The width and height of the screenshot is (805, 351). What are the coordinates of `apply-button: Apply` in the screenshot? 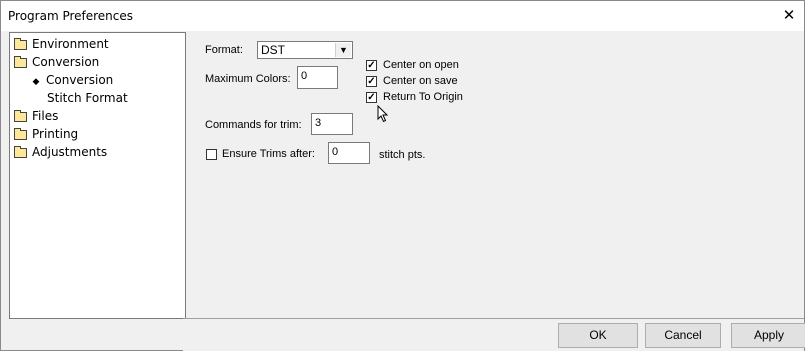 It's located at (768, 335).